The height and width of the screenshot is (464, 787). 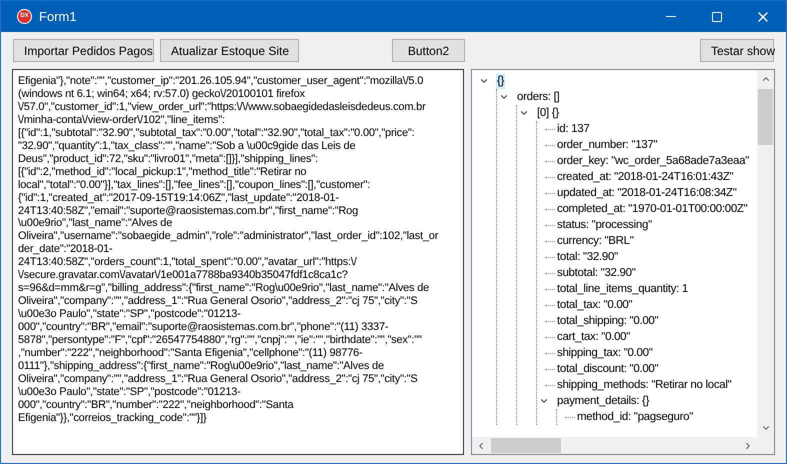 What do you see at coordinates (58, 17) in the screenshot?
I see `window-title: Form1` at bounding box center [58, 17].